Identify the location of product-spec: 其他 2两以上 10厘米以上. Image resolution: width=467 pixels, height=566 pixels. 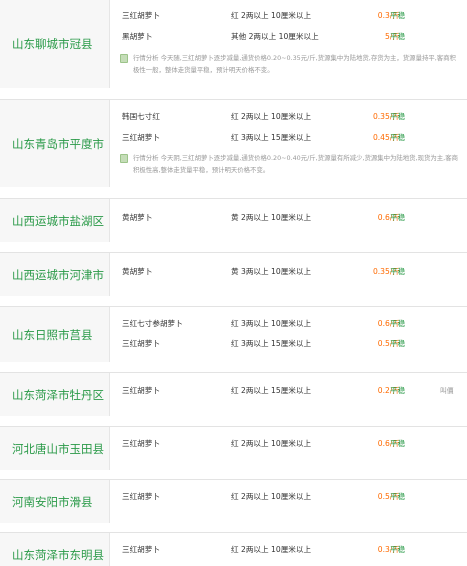
(275, 36).